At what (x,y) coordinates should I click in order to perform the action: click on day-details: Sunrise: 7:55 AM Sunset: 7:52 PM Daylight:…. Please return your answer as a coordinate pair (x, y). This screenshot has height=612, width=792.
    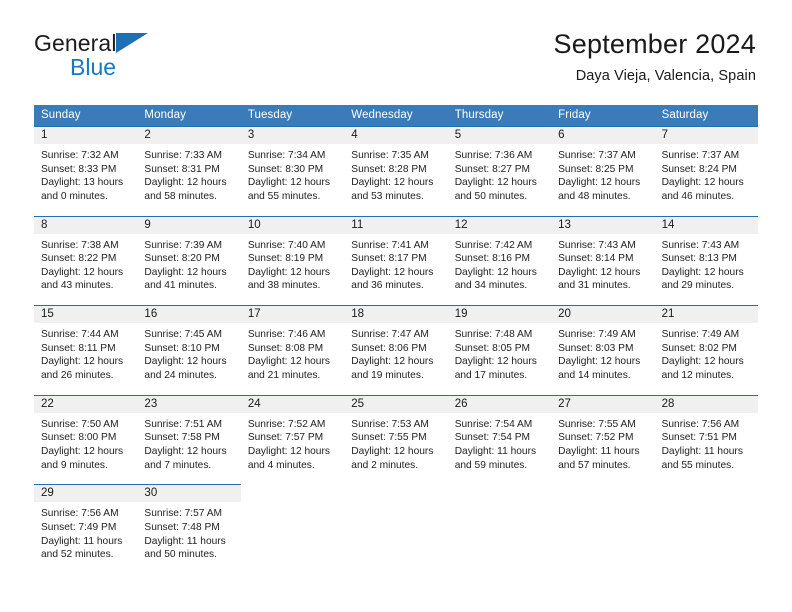
    Looking at the image, I should click on (602, 442).